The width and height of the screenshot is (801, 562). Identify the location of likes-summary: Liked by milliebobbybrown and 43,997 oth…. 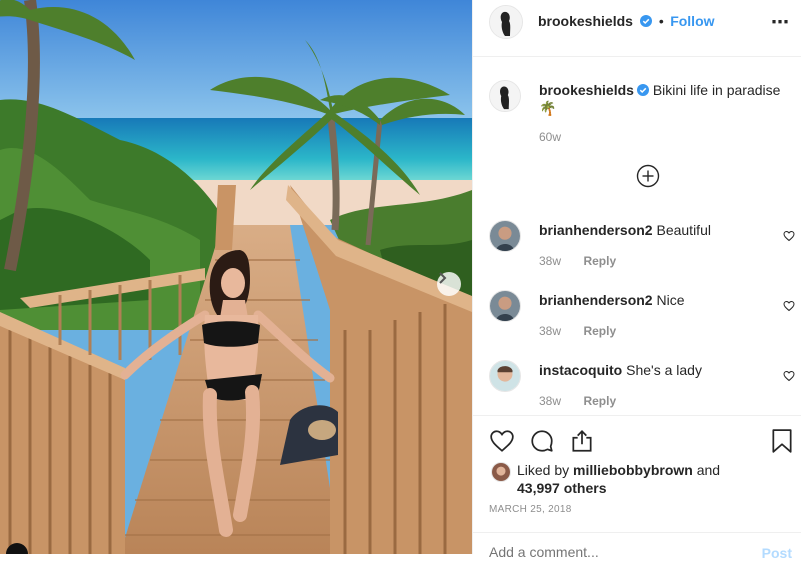
(618, 479).